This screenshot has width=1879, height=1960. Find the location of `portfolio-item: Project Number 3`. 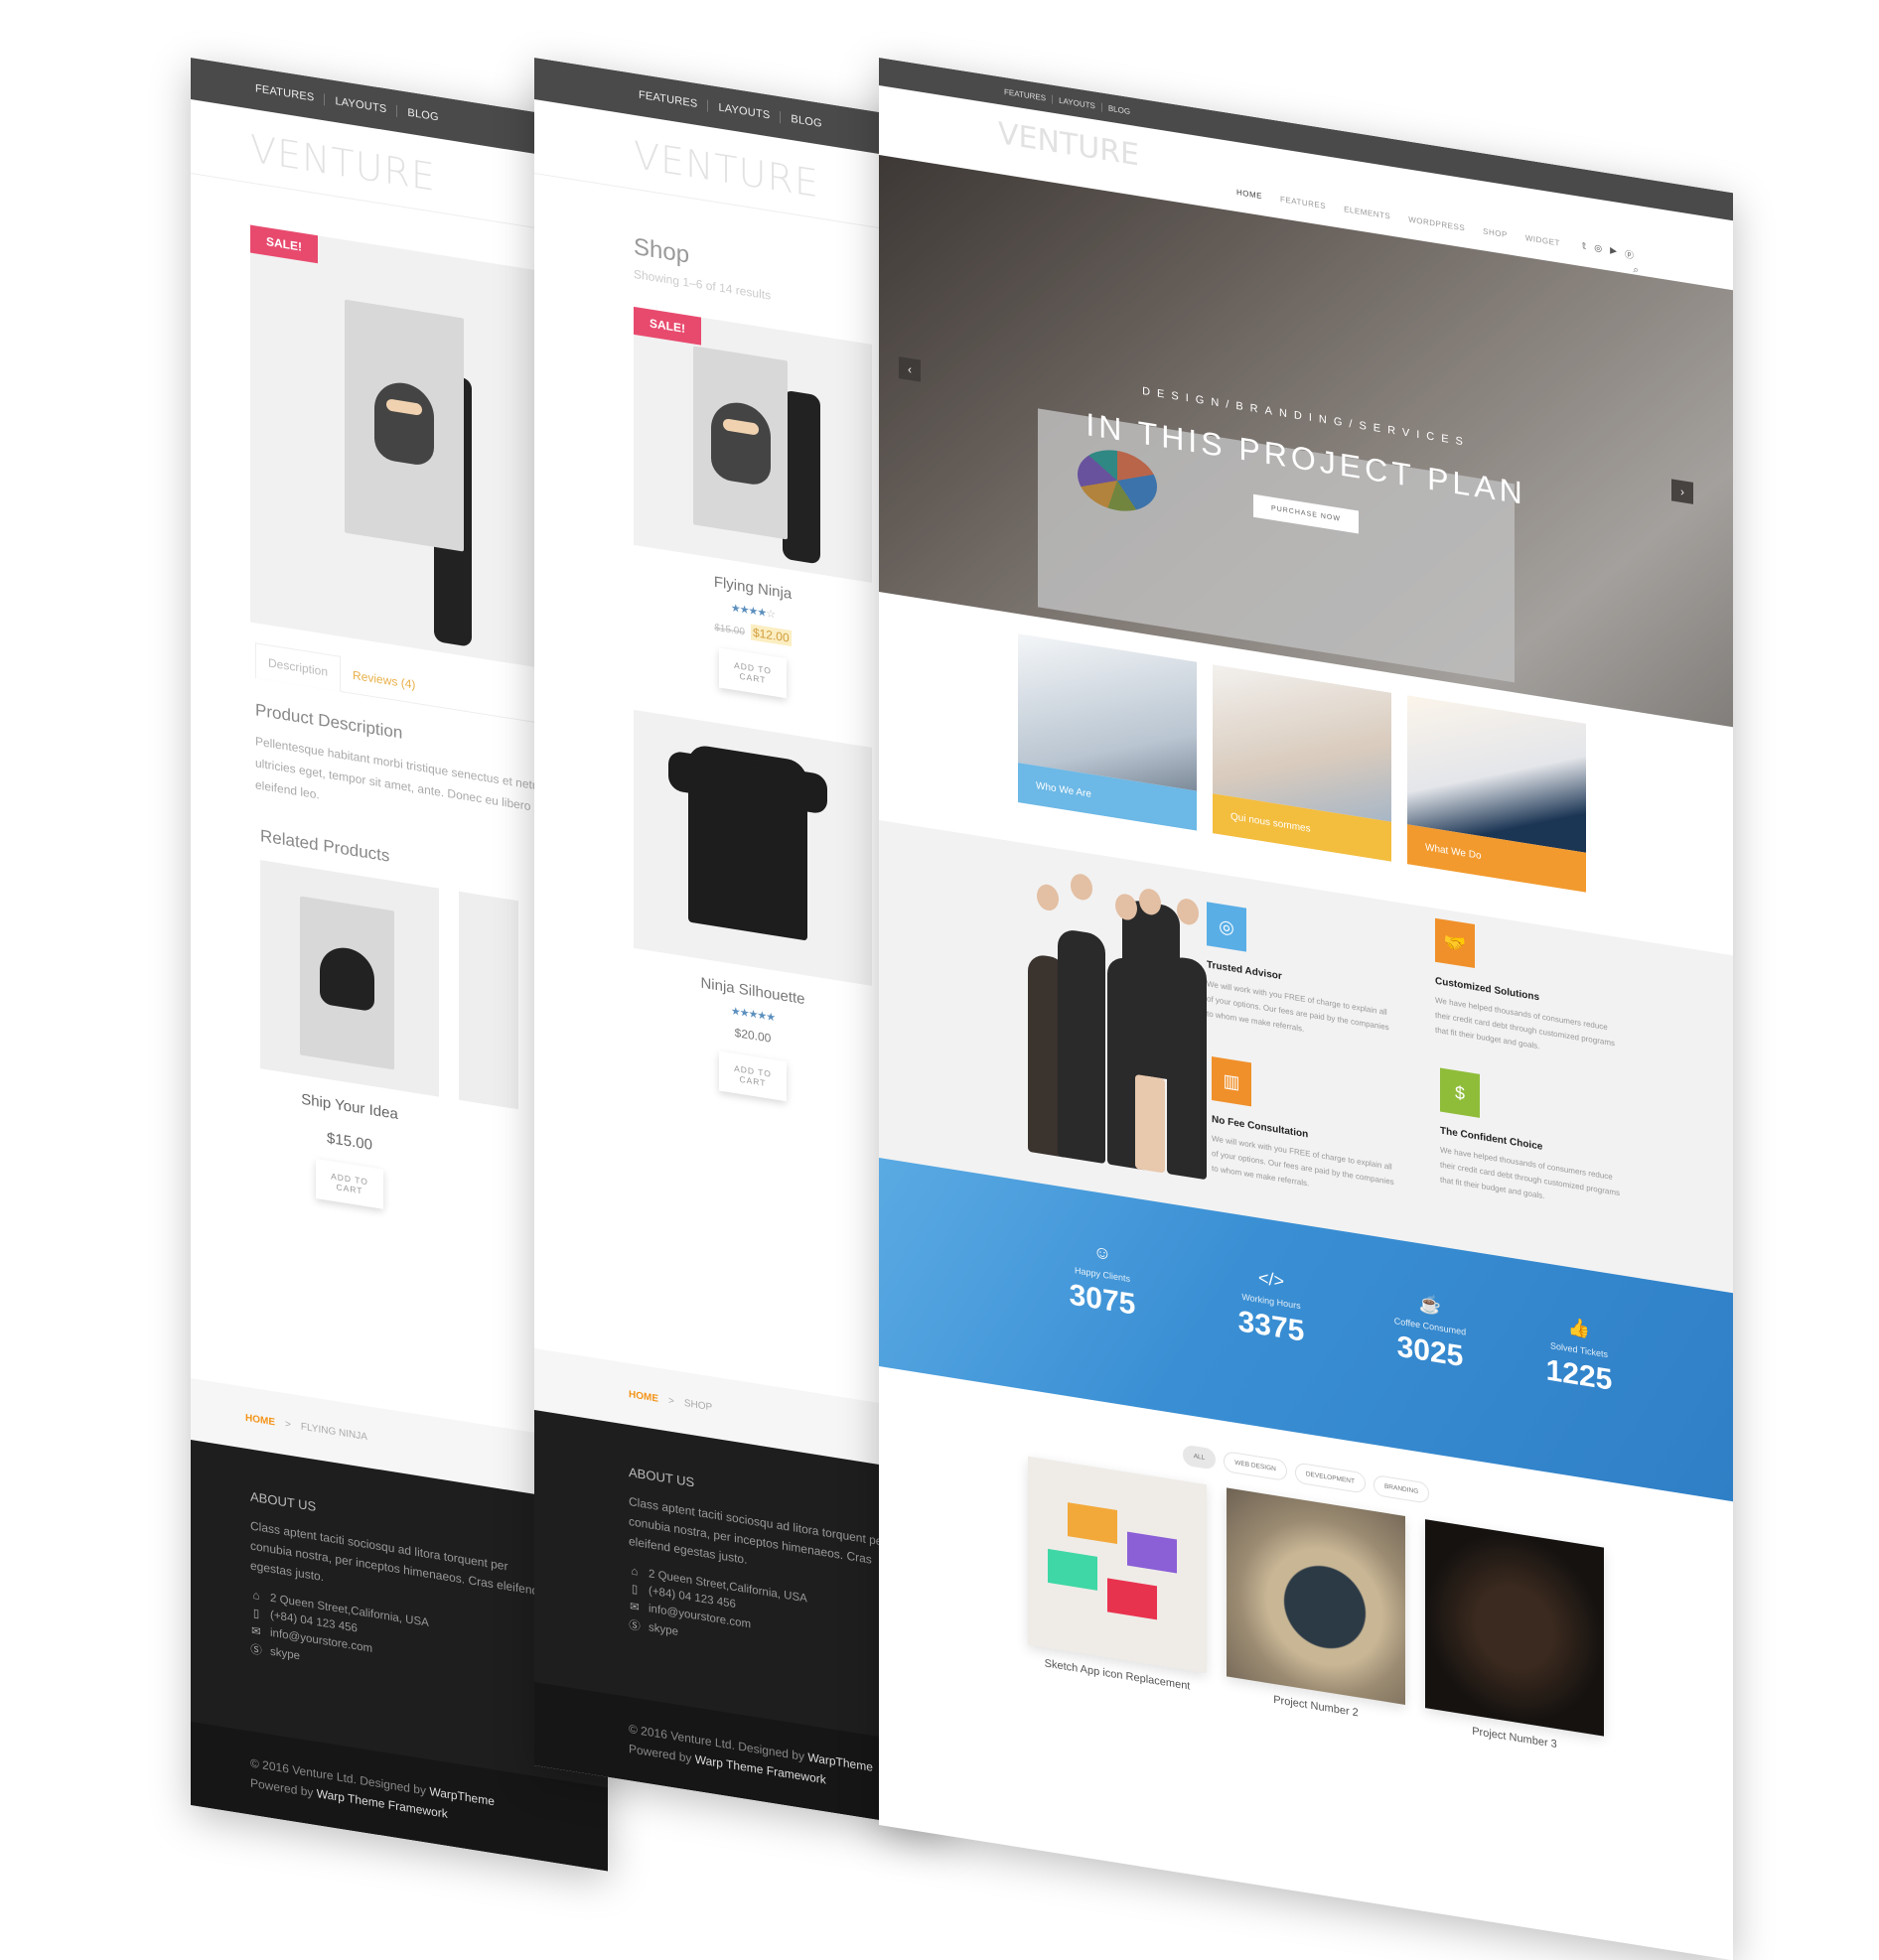

portfolio-item: Project Number 3 is located at coordinates (1514, 1638).